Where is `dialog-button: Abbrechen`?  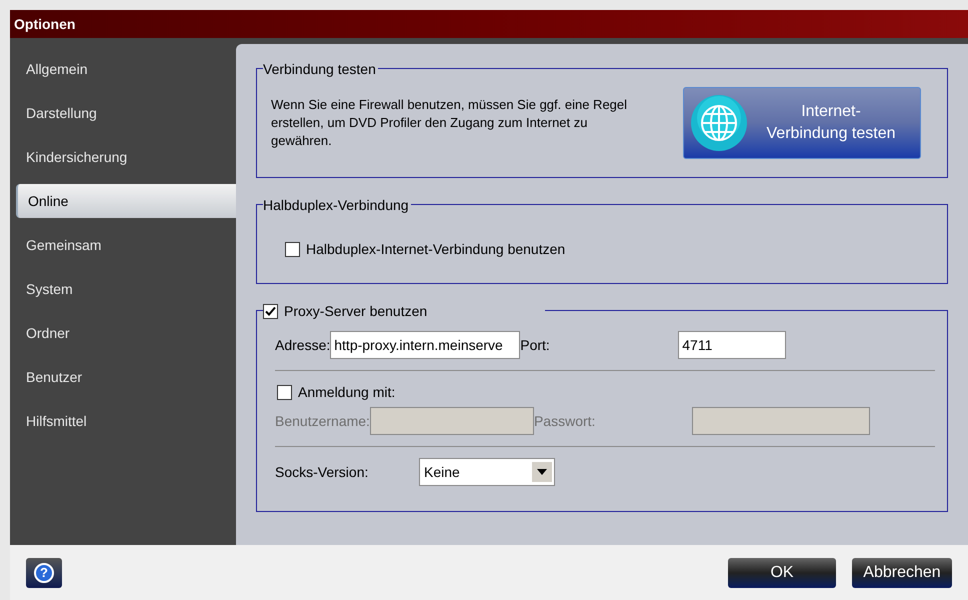
dialog-button: Abbrechen is located at coordinates (902, 573).